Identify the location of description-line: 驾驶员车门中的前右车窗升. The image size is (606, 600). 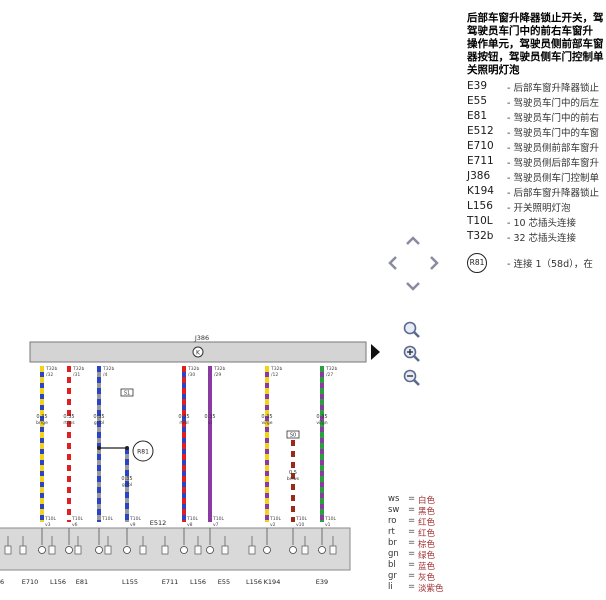
(530, 31).